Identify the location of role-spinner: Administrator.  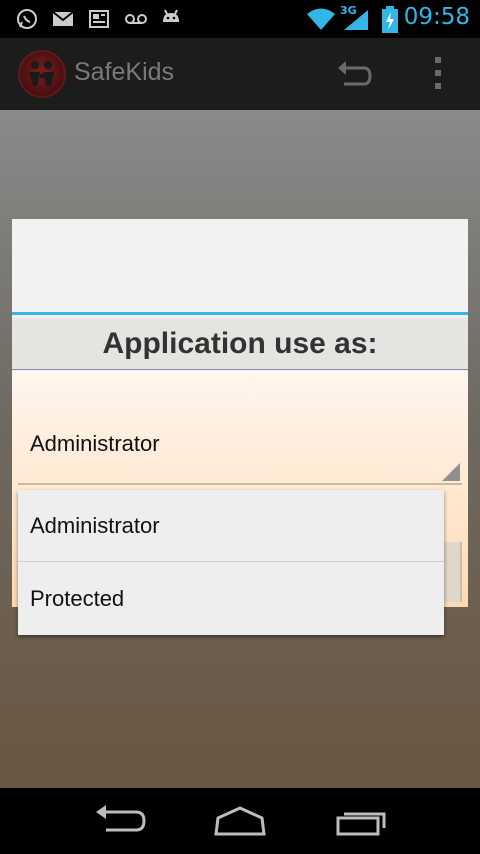
(240, 448).